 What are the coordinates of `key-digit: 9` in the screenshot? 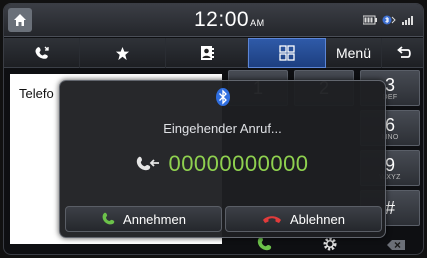 It's located at (389, 164).